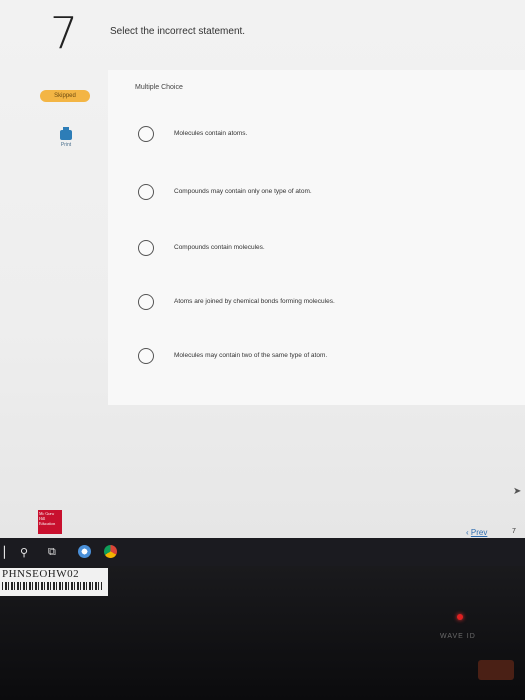 This screenshot has height=700, width=525. I want to click on page-number: 7, so click(514, 531).